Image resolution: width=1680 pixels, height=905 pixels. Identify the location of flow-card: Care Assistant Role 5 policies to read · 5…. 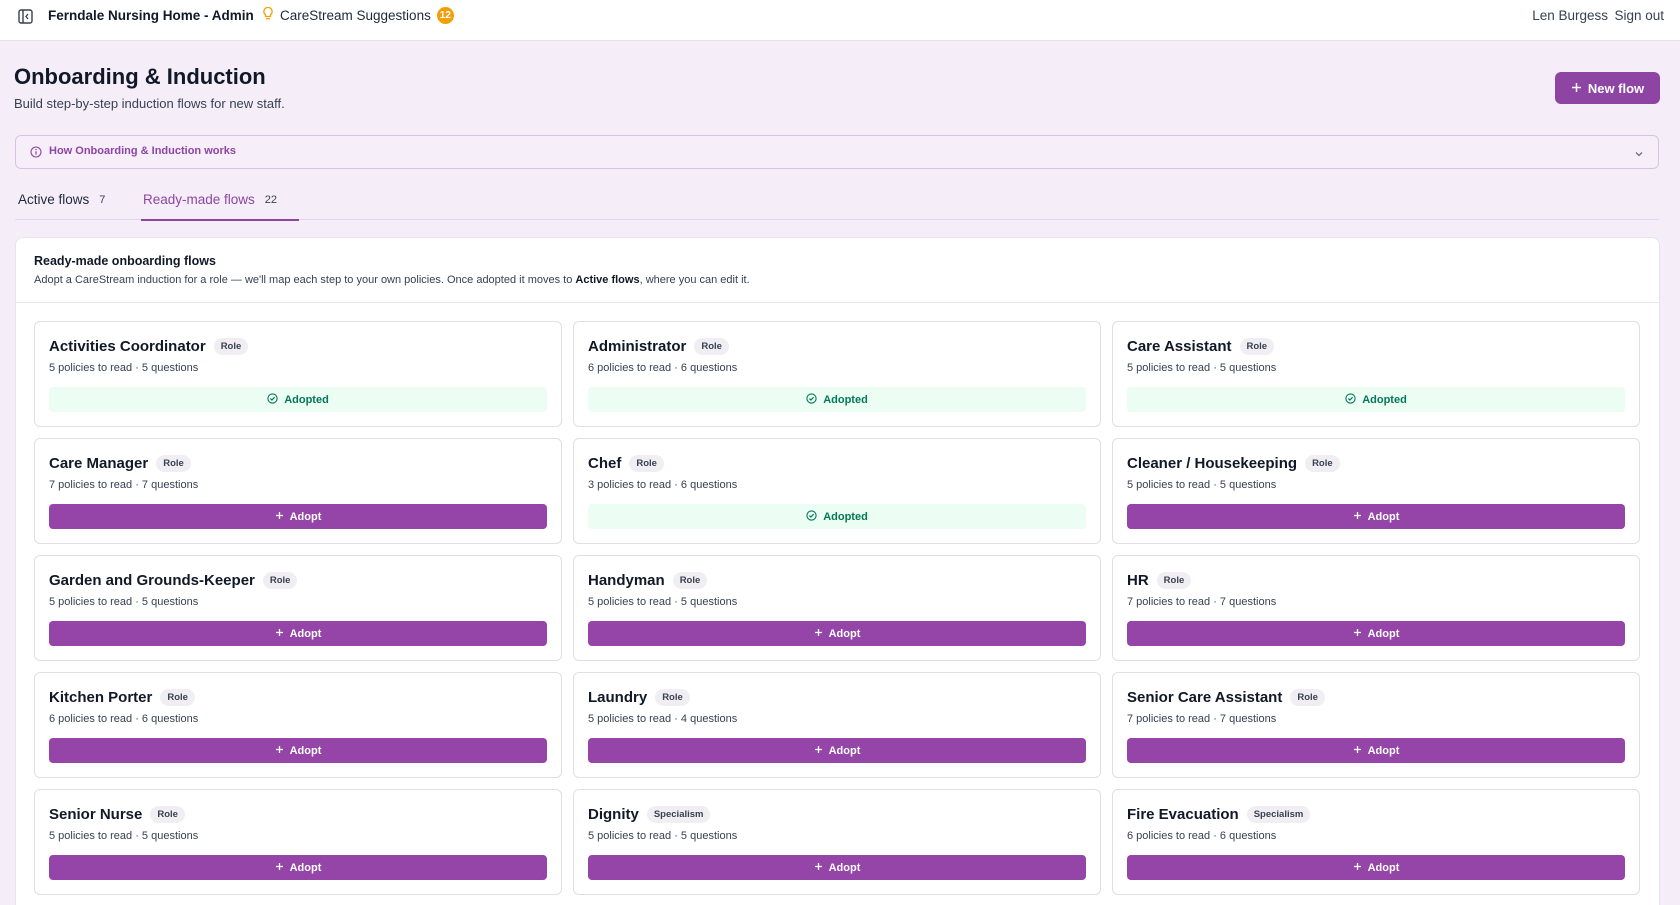
(1376, 374).